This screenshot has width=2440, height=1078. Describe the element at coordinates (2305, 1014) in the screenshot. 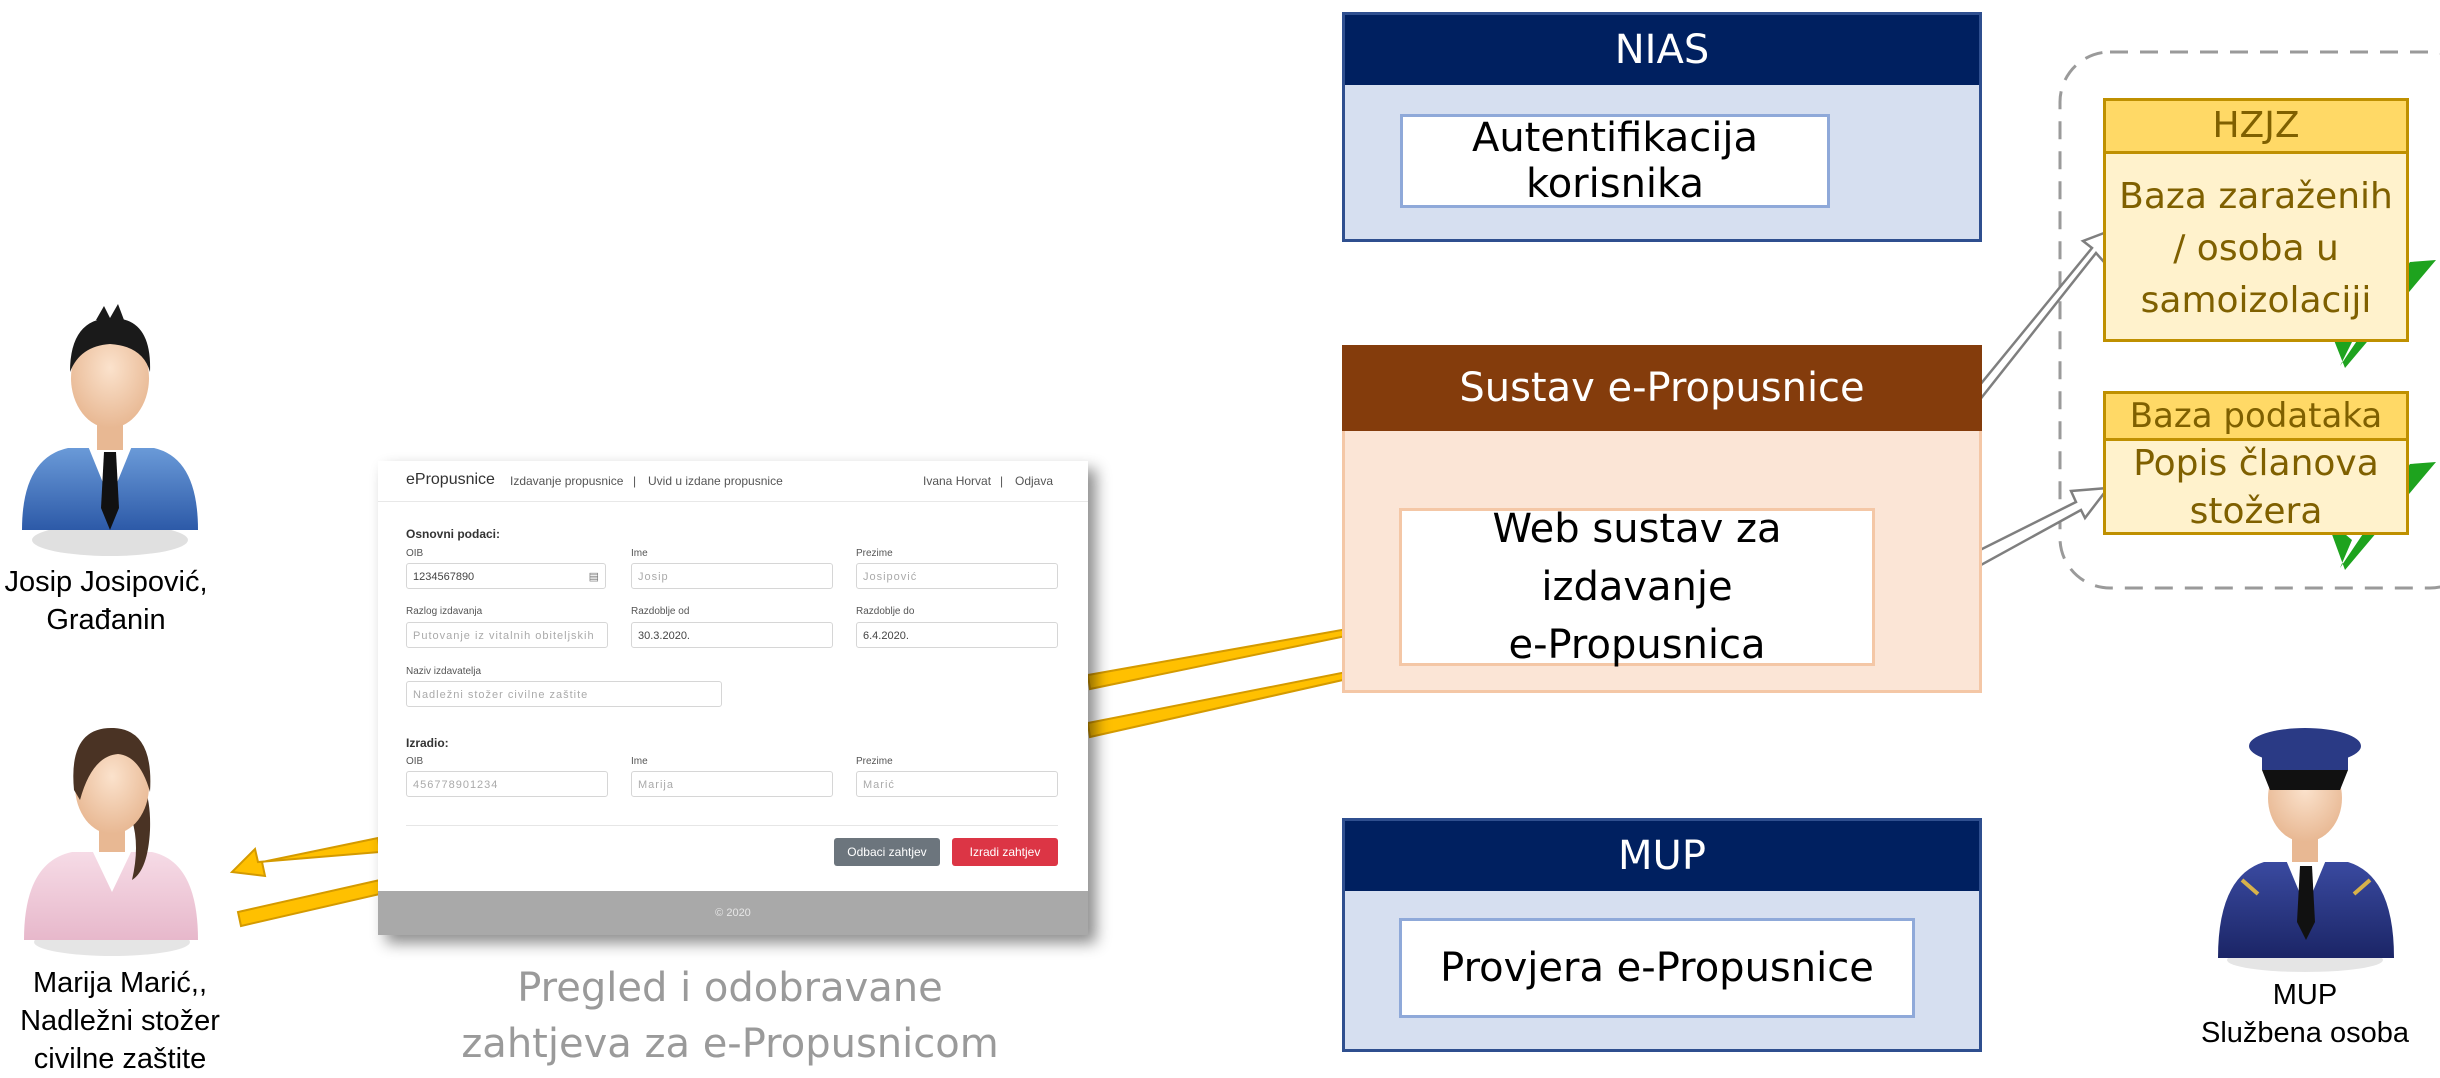

I see `police-label: MUP Službena osoba` at that location.